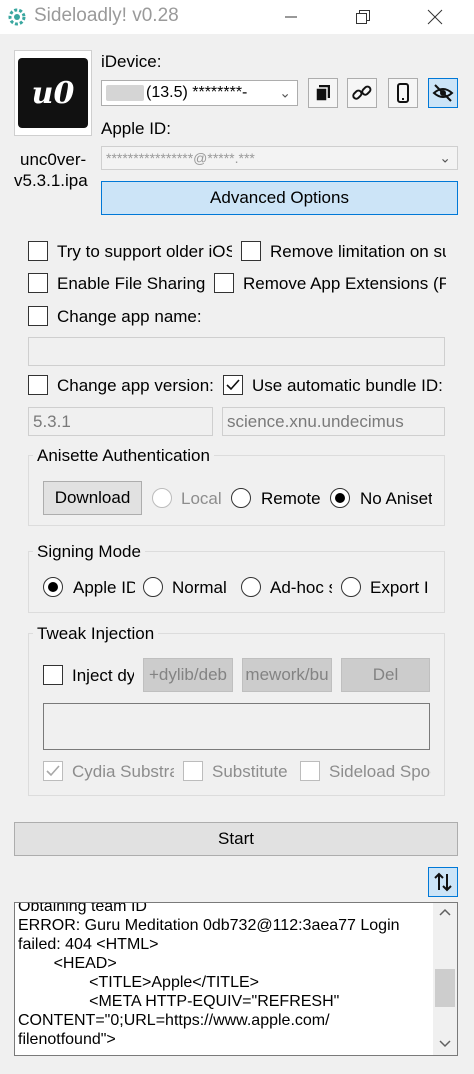  What do you see at coordinates (106, 15) in the screenshot?
I see `window-title: Sideloadly! v0.28` at bounding box center [106, 15].